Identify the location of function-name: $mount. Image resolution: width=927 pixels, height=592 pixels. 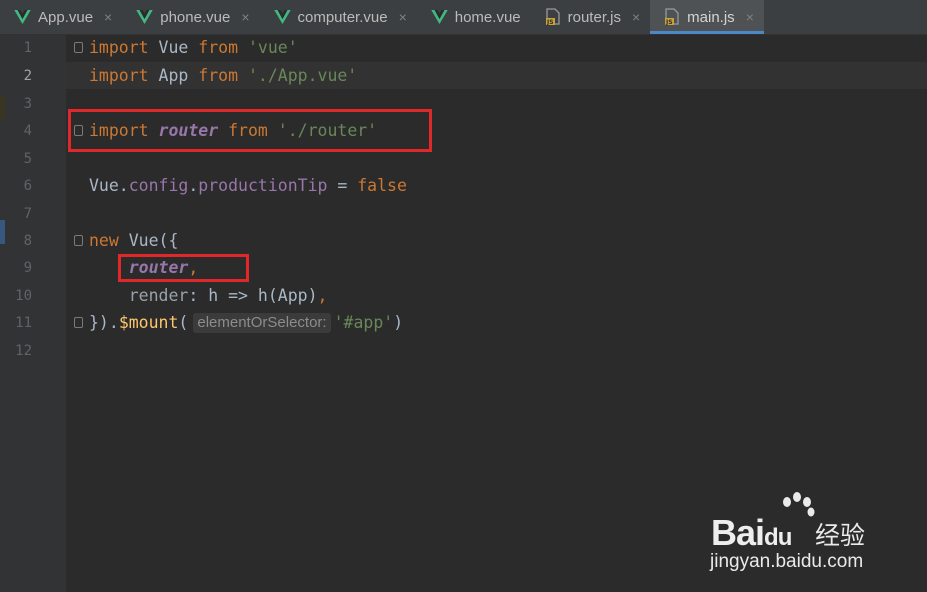
(148, 322).